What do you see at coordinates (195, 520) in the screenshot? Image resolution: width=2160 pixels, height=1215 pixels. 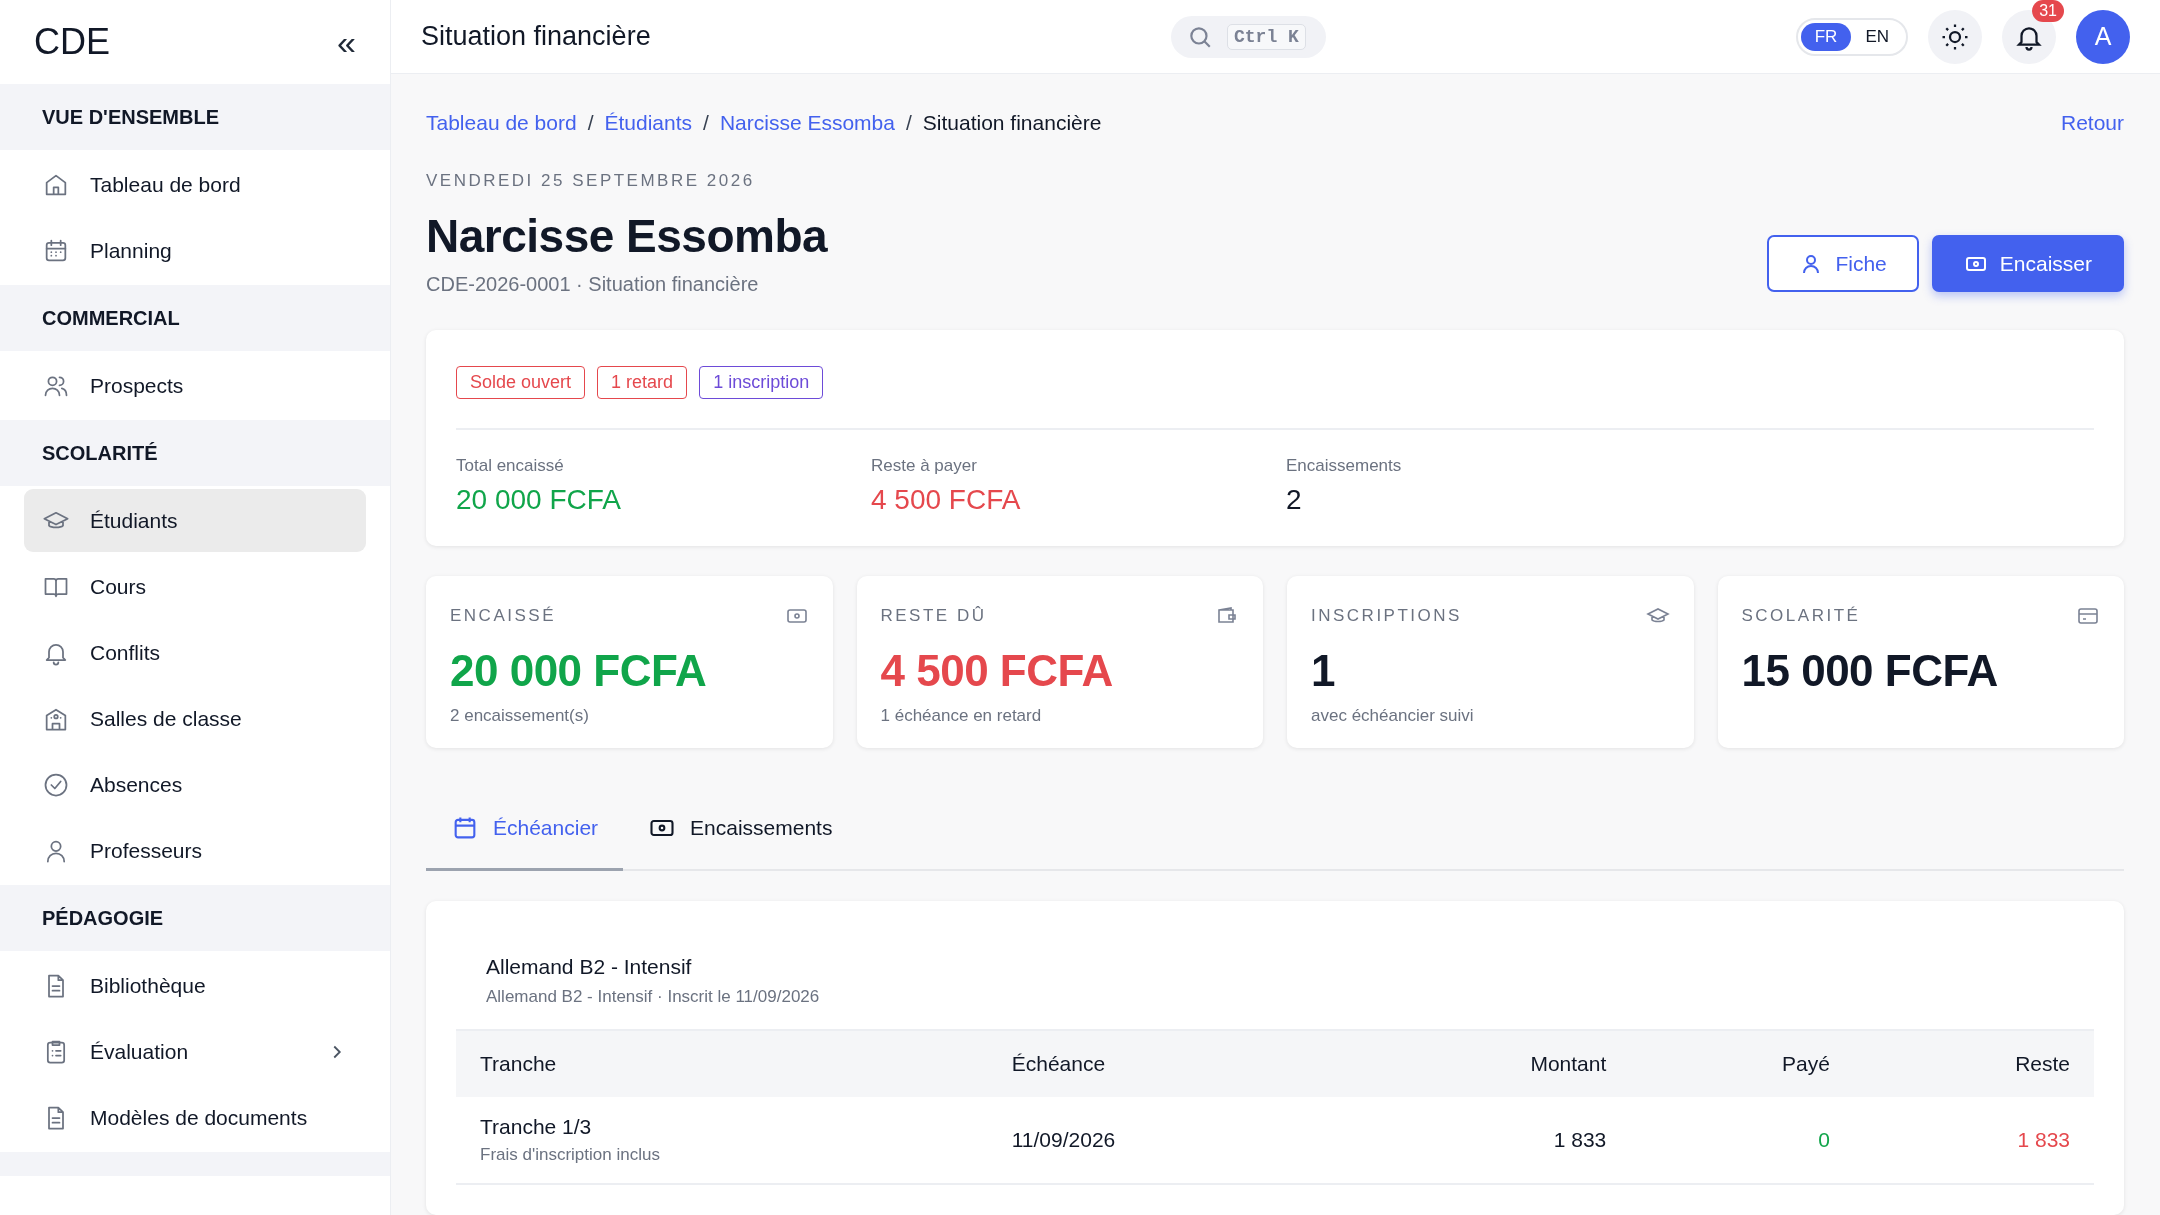 I see `sidebar-item: Étudiants` at bounding box center [195, 520].